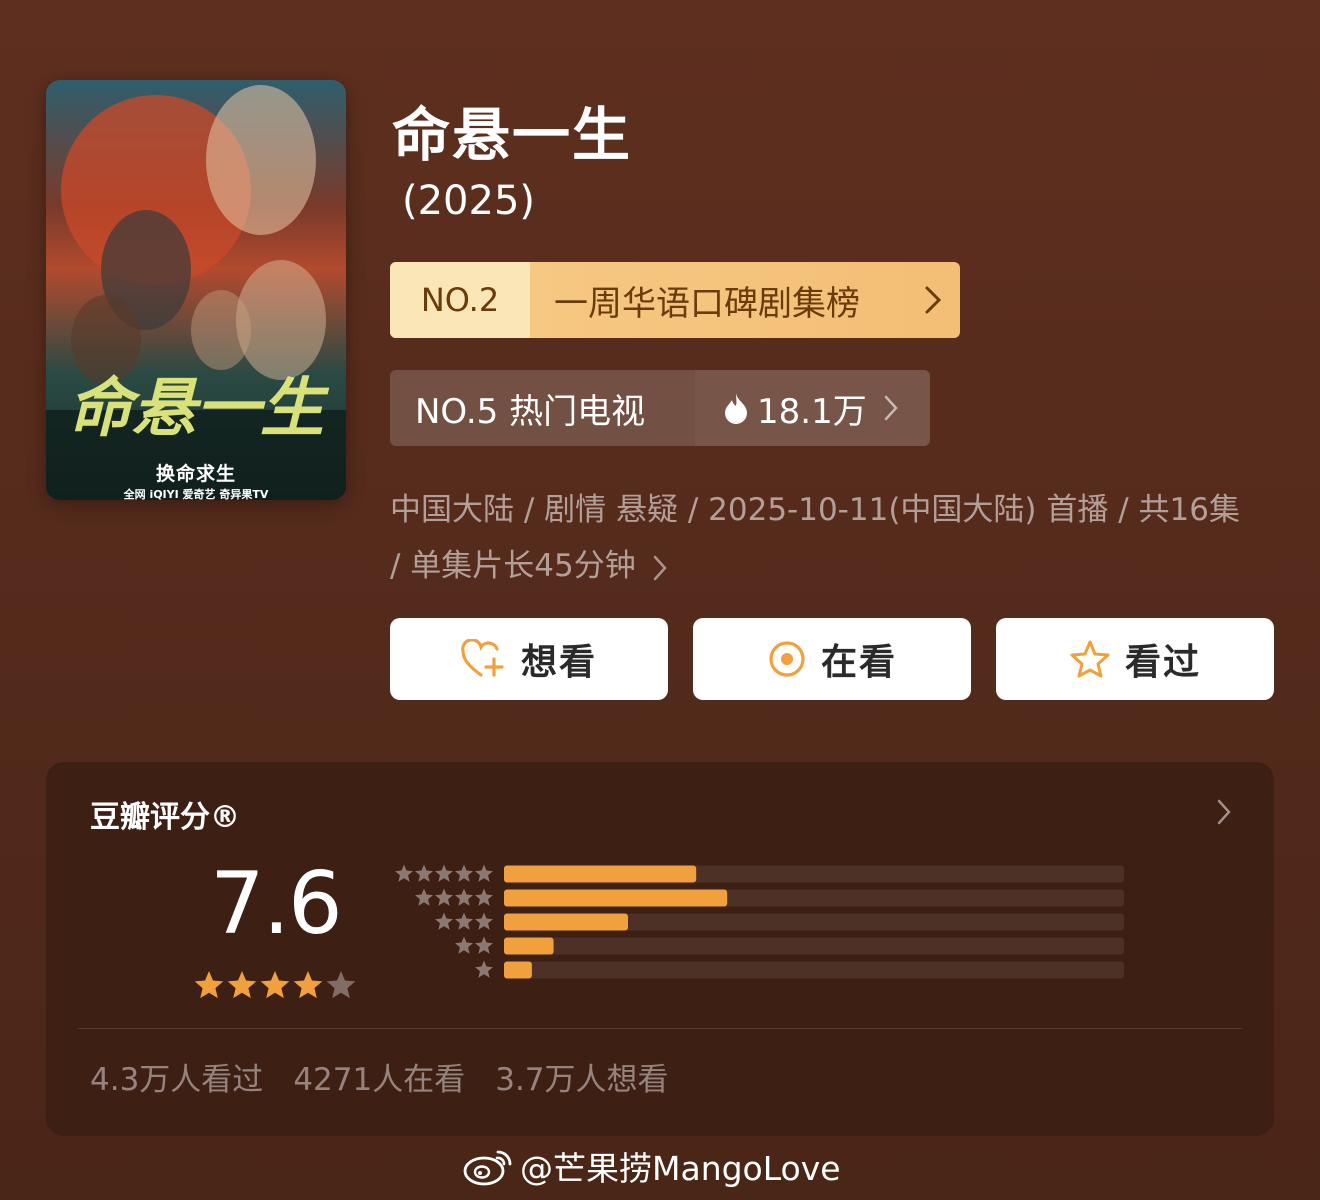 This screenshot has width=1320, height=1200. I want to click on want-label: 想看, so click(558, 662).